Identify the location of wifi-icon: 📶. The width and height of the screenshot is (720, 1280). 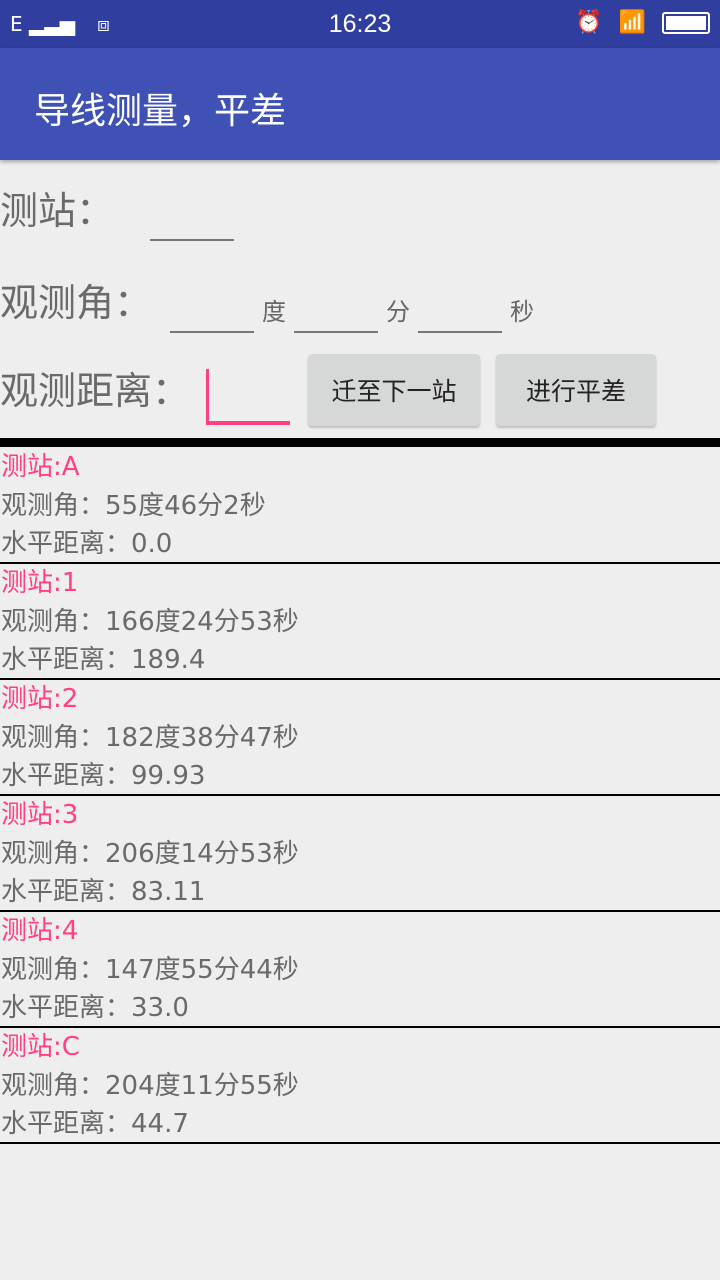
(632, 22).